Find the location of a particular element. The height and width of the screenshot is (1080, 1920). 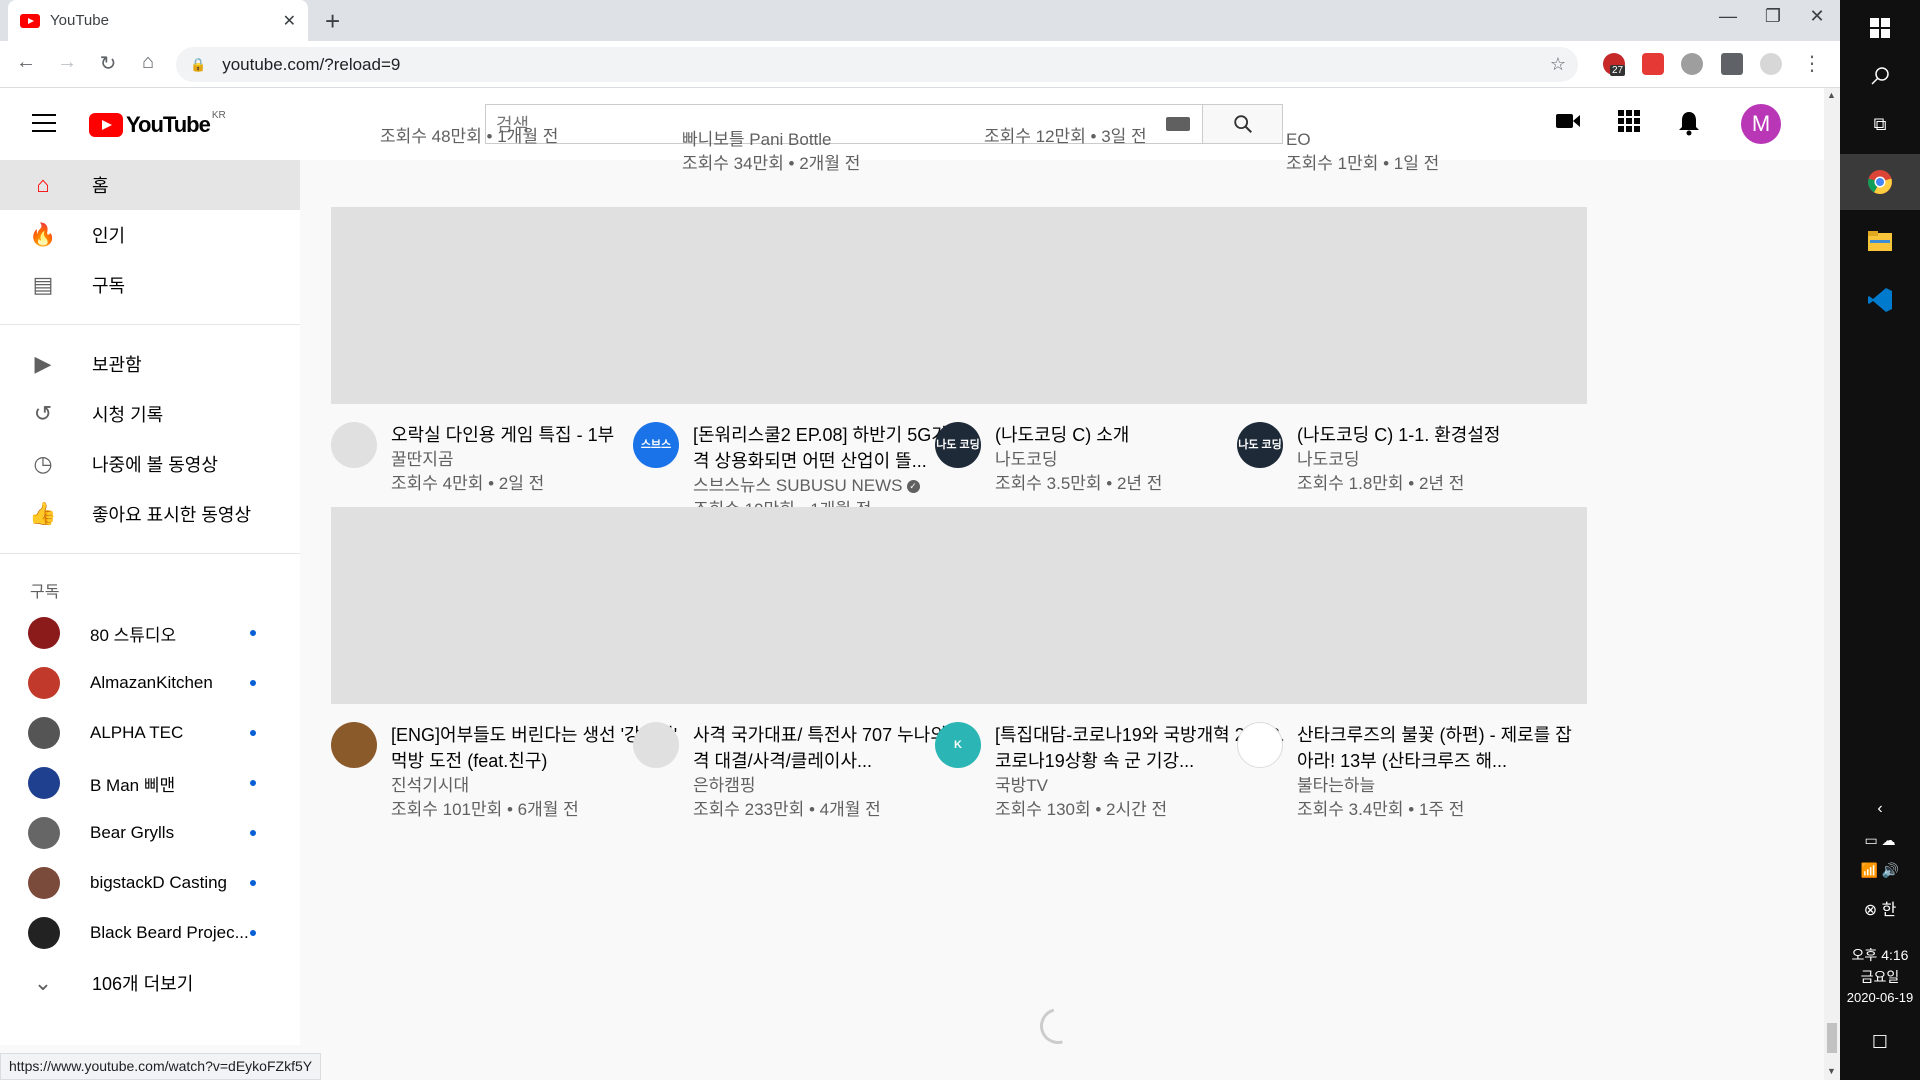

minimize-button: — is located at coordinates (1728, 16).